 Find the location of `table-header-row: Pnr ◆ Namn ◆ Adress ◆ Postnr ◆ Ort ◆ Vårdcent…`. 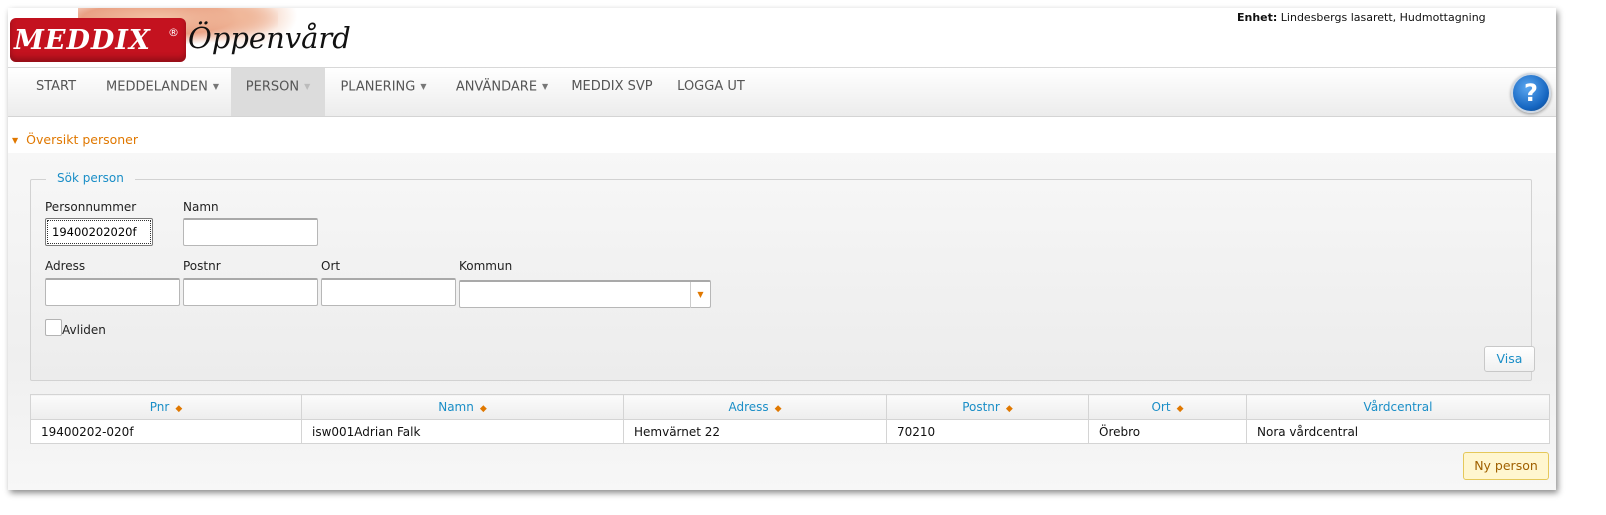

table-header-row: Pnr ◆ Namn ◆ Adress ◆ Postnr ◆ Ort ◆ Vårdcent… is located at coordinates (790, 407).